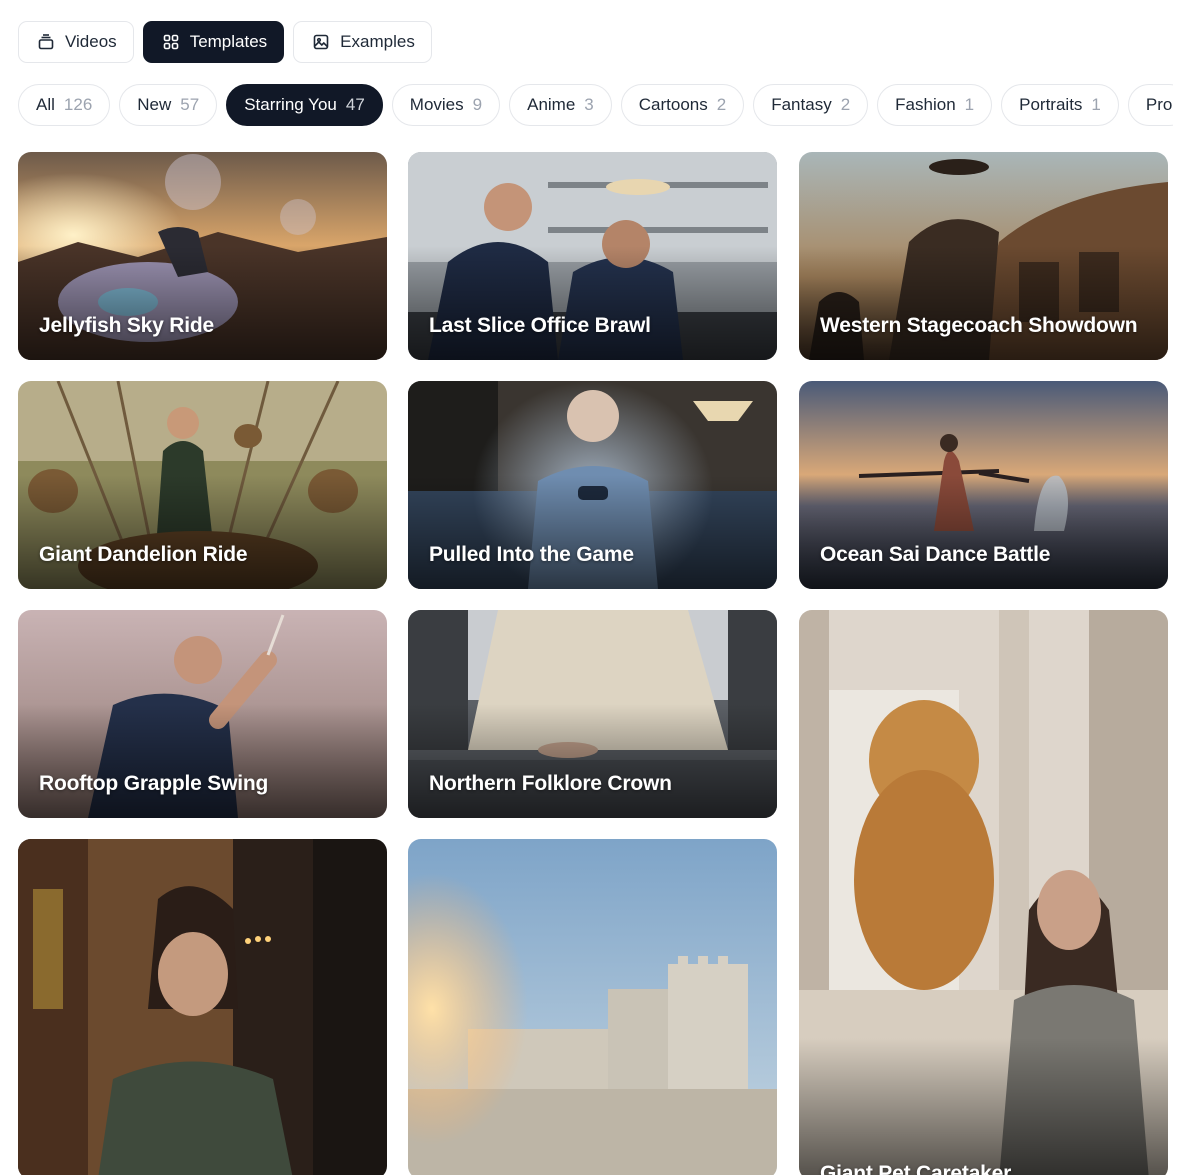 The height and width of the screenshot is (1175, 1200). I want to click on category-chip-anime: Anime 3, so click(560, 105).